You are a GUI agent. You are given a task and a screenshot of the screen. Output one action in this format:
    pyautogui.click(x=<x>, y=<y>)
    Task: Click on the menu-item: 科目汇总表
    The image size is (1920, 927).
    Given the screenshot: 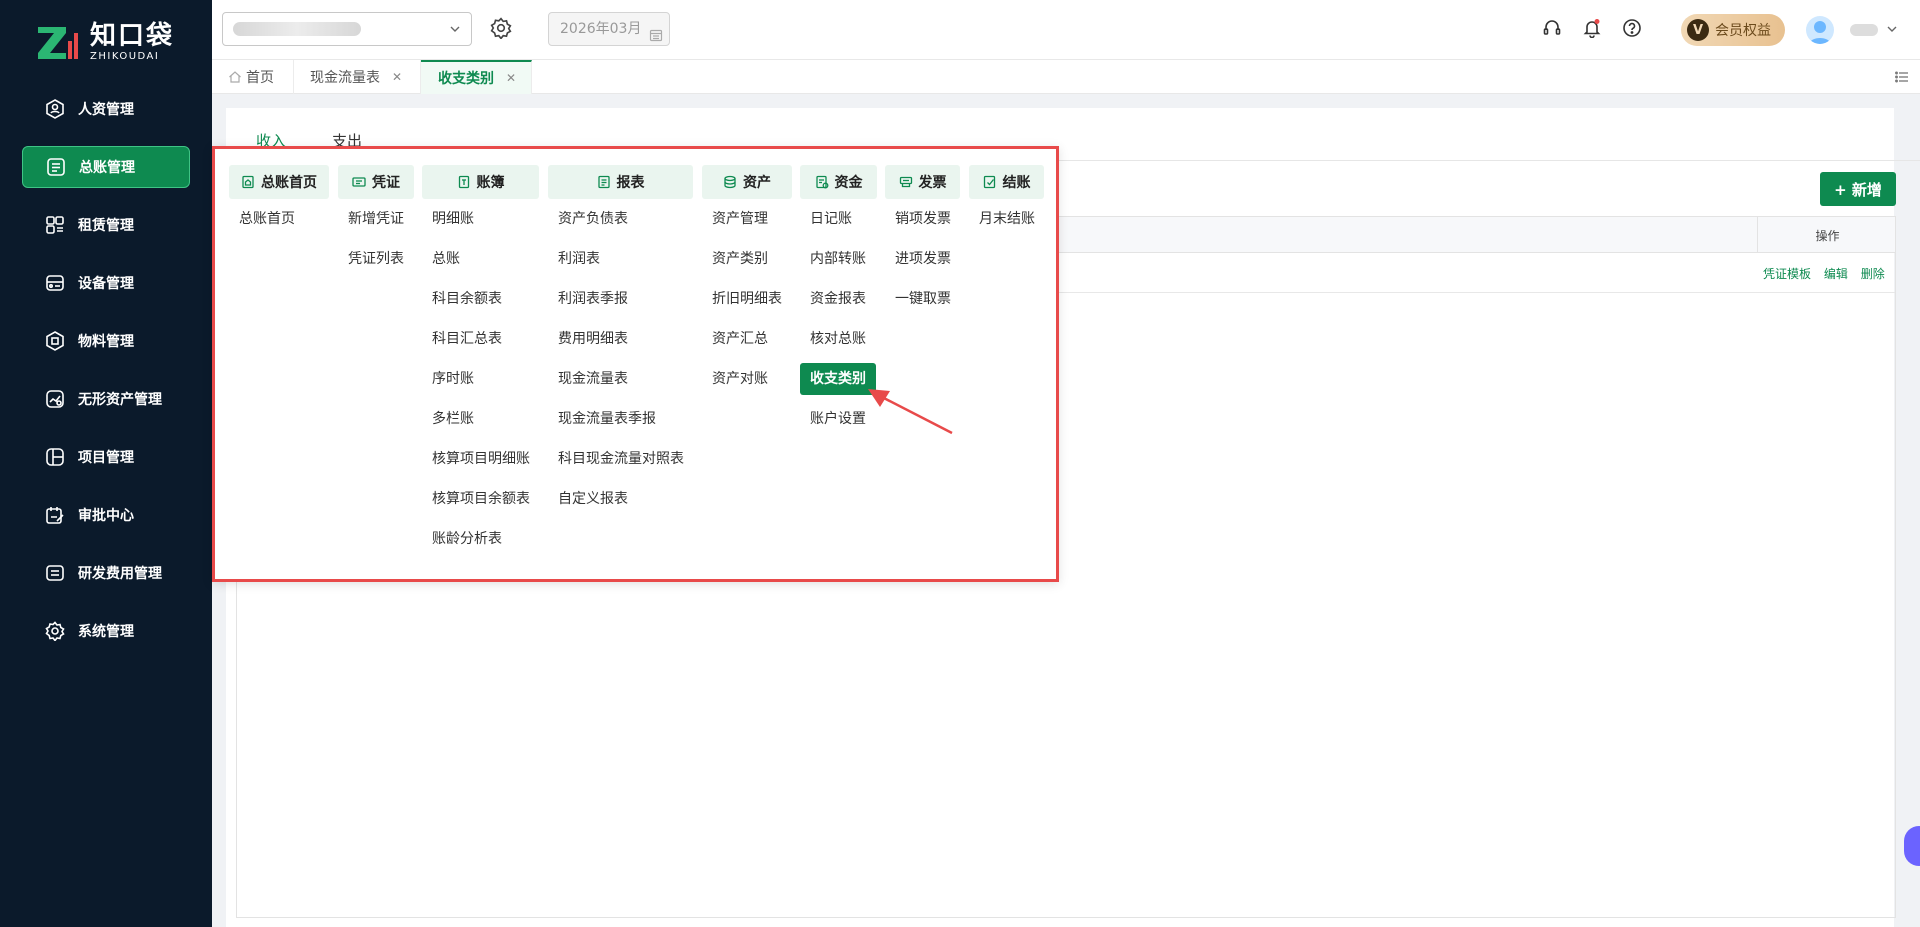 What is the action you would take?
    pyautogui.click(x=480, y=339)
    